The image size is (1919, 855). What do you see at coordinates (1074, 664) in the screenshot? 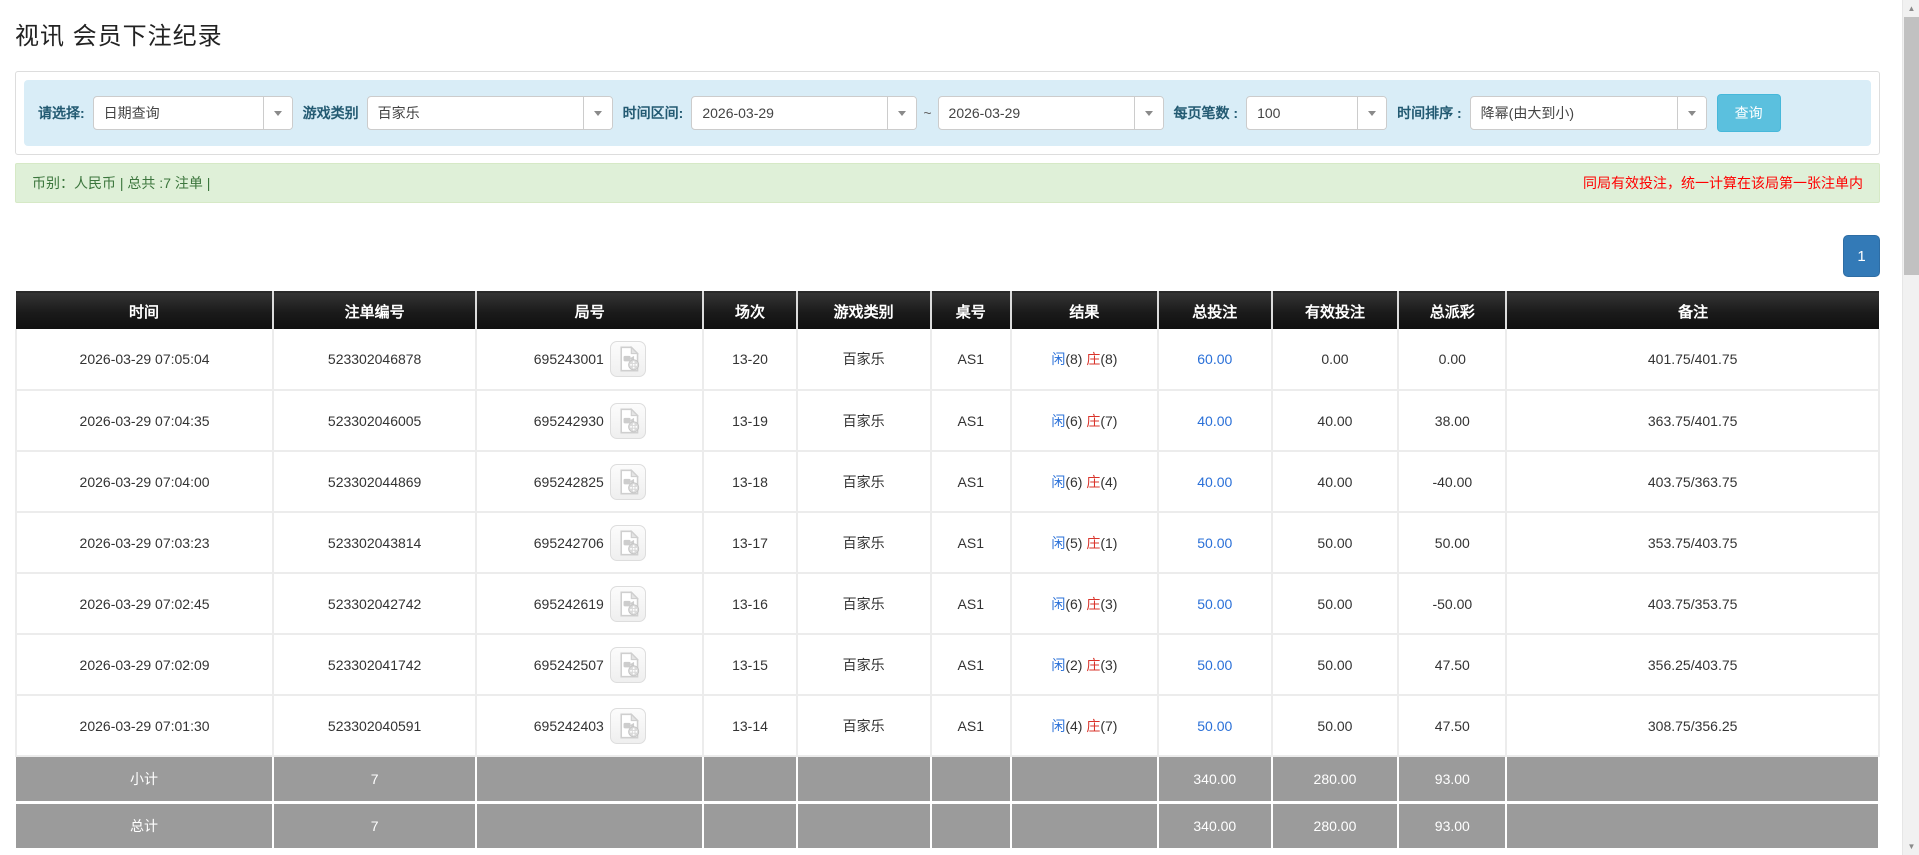
I see `player-score: (2)` at bounding box center [1074, 664].